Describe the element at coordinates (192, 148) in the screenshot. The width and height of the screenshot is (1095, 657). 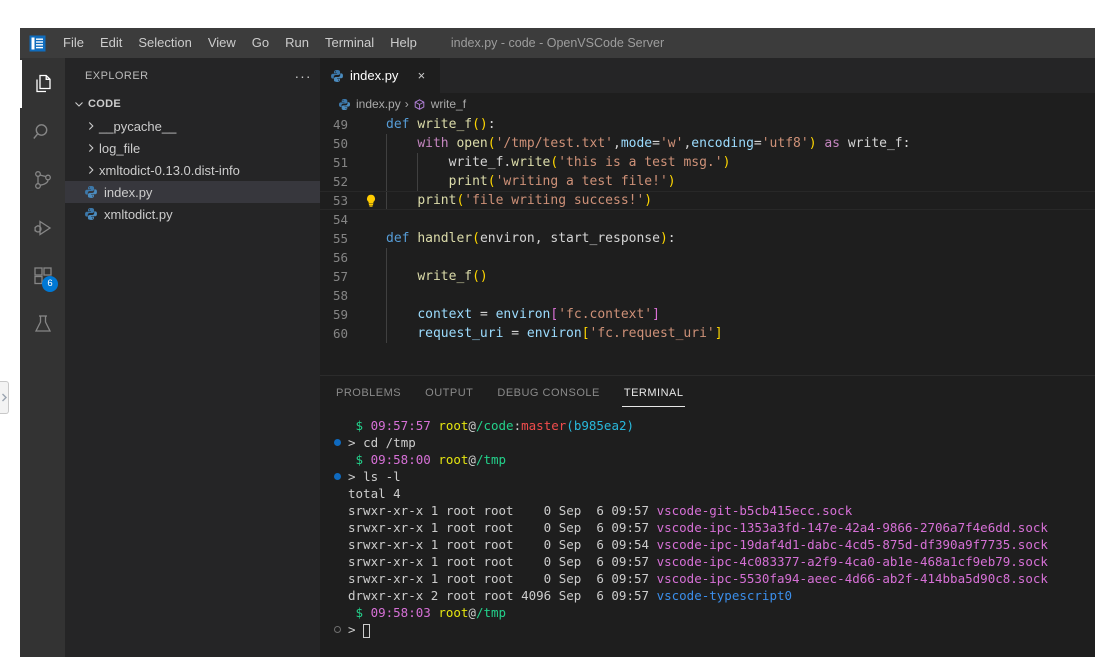
I see `list-item: log_file` at that location.